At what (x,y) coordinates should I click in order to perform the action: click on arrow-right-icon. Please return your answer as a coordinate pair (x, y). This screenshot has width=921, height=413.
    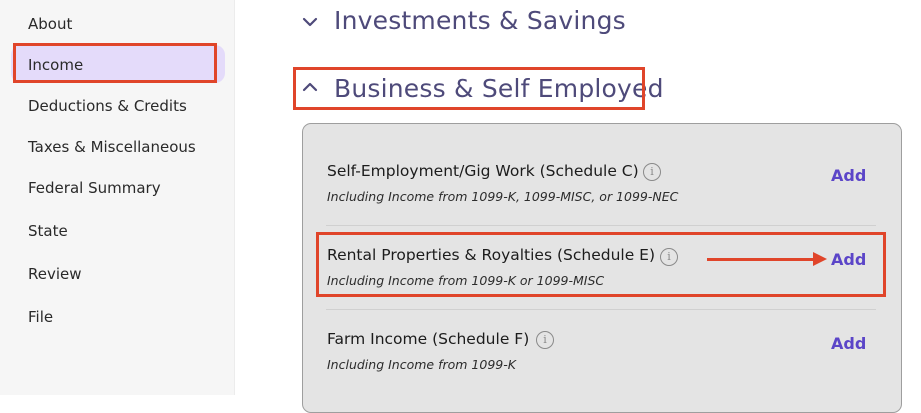
    Looking at the image, I should click on (761, 259).